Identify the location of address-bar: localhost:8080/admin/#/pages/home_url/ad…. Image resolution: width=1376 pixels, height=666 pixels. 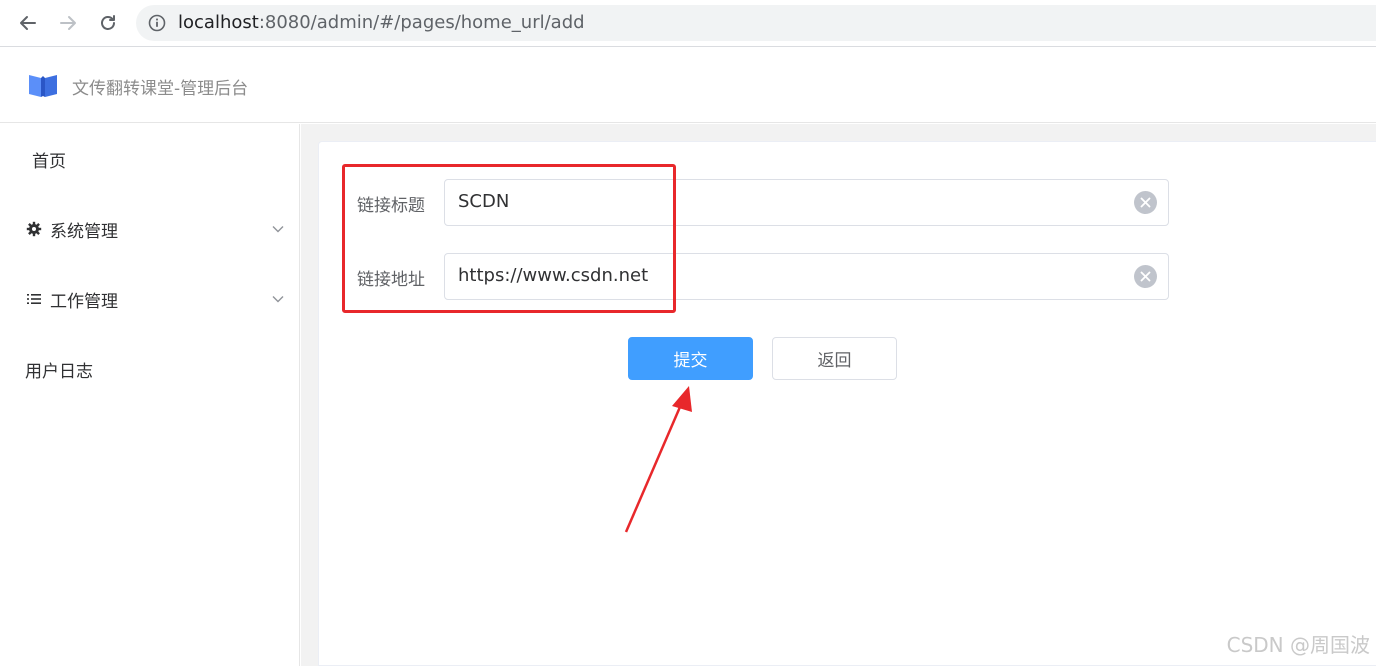
(756, 23).